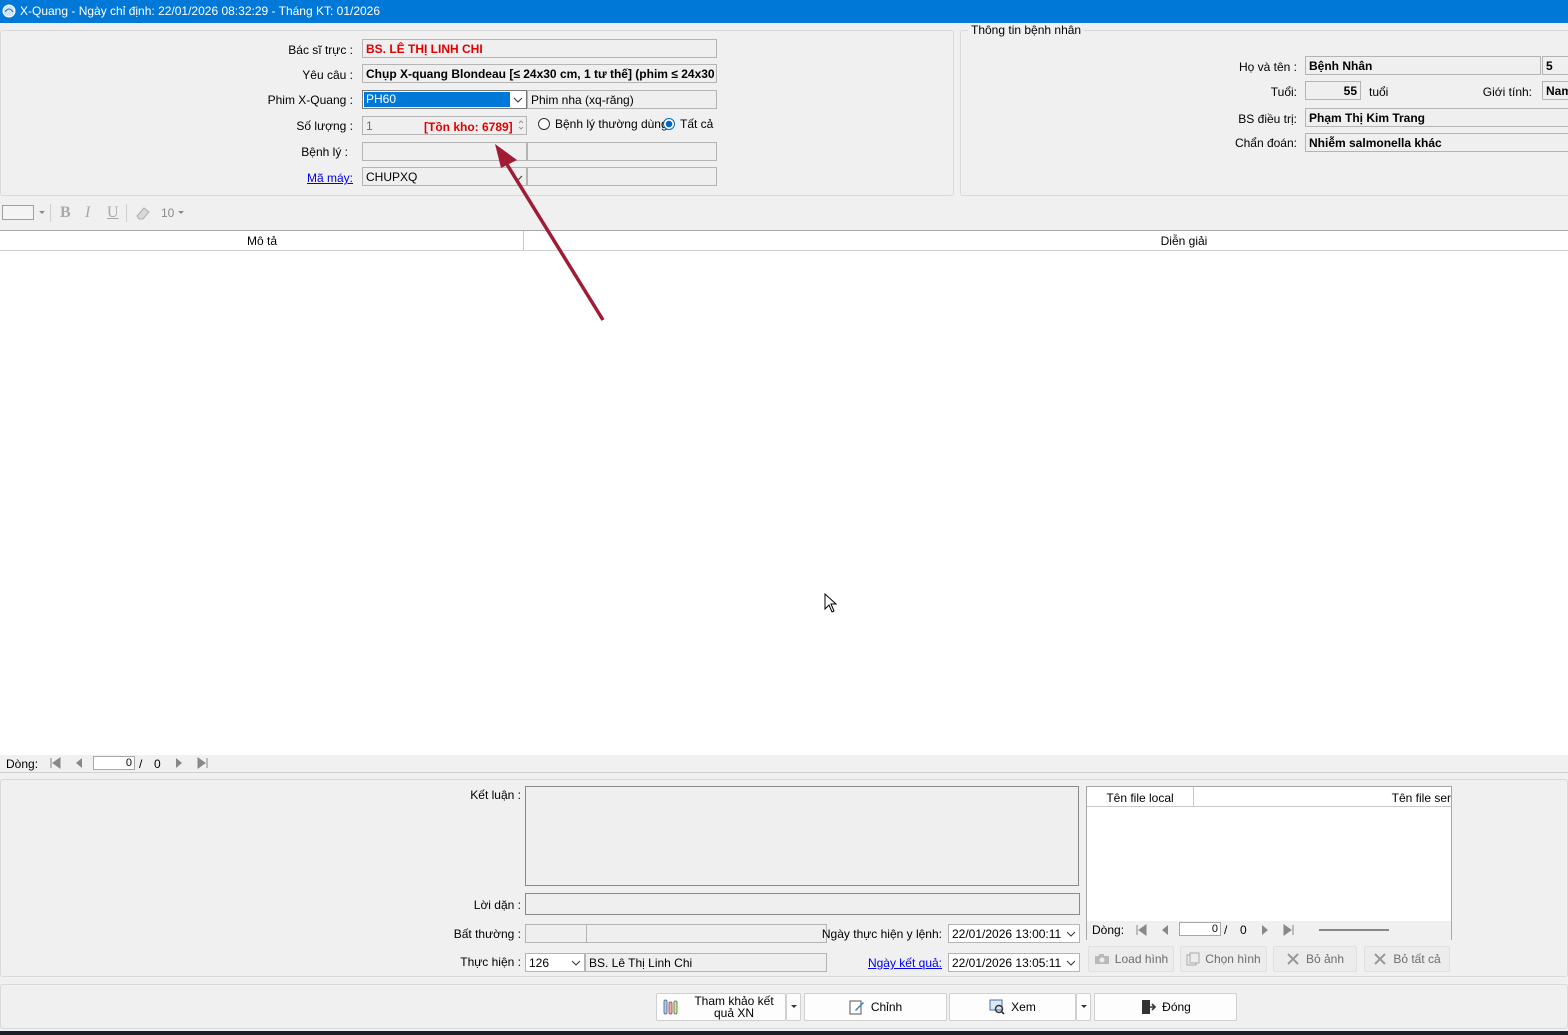 This screenshot has height=1035, width=1568. I want to click on xem-button: Xem, so click(1012, 1007).